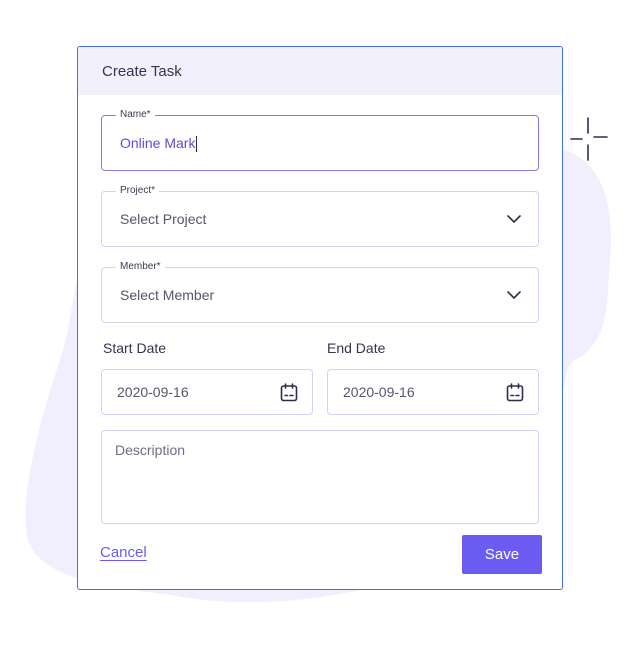 The height and width of the screenshot is (645, 630). What do you see at coordinates (502, 554) in the screenshot?
I see `save-button: Save` at bounding box center [502, 554].